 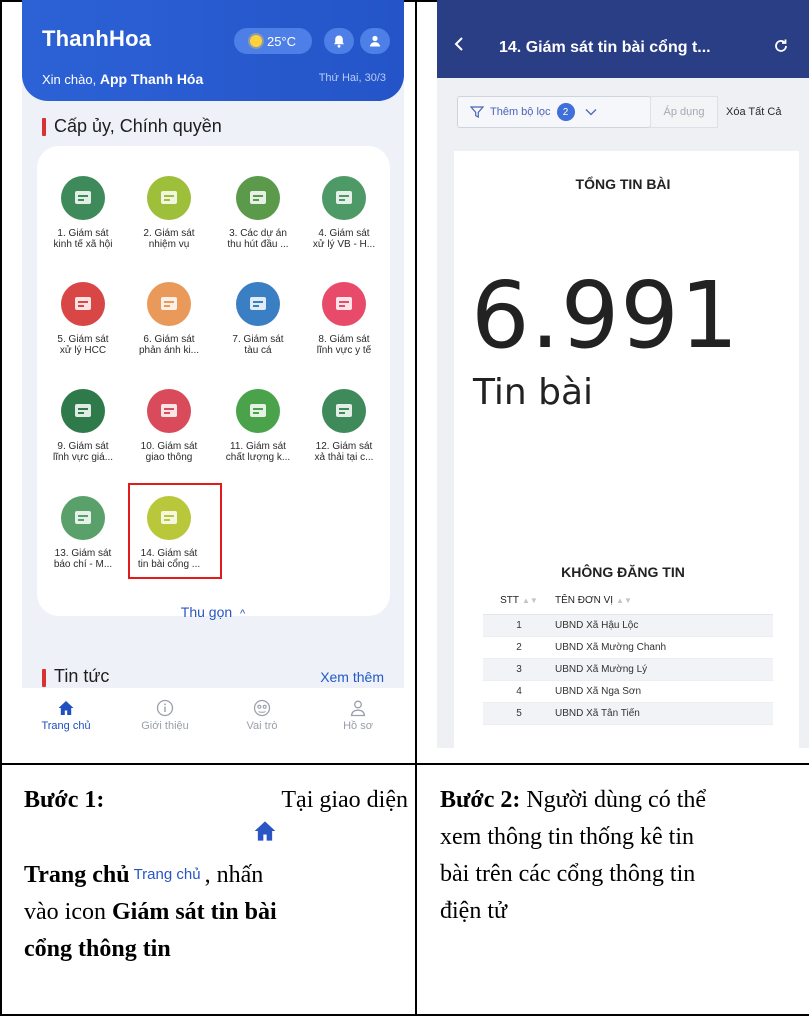 I want to click on refresh-icon, so click(x=781, y=45).